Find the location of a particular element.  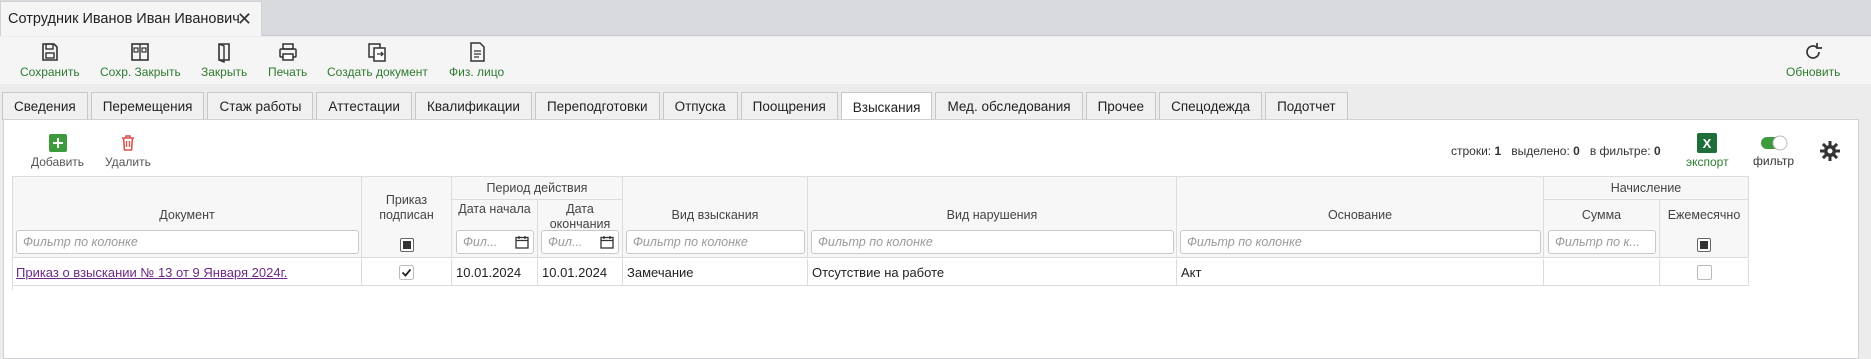

save-button: Сохранить is located at coordinates (50, 60).